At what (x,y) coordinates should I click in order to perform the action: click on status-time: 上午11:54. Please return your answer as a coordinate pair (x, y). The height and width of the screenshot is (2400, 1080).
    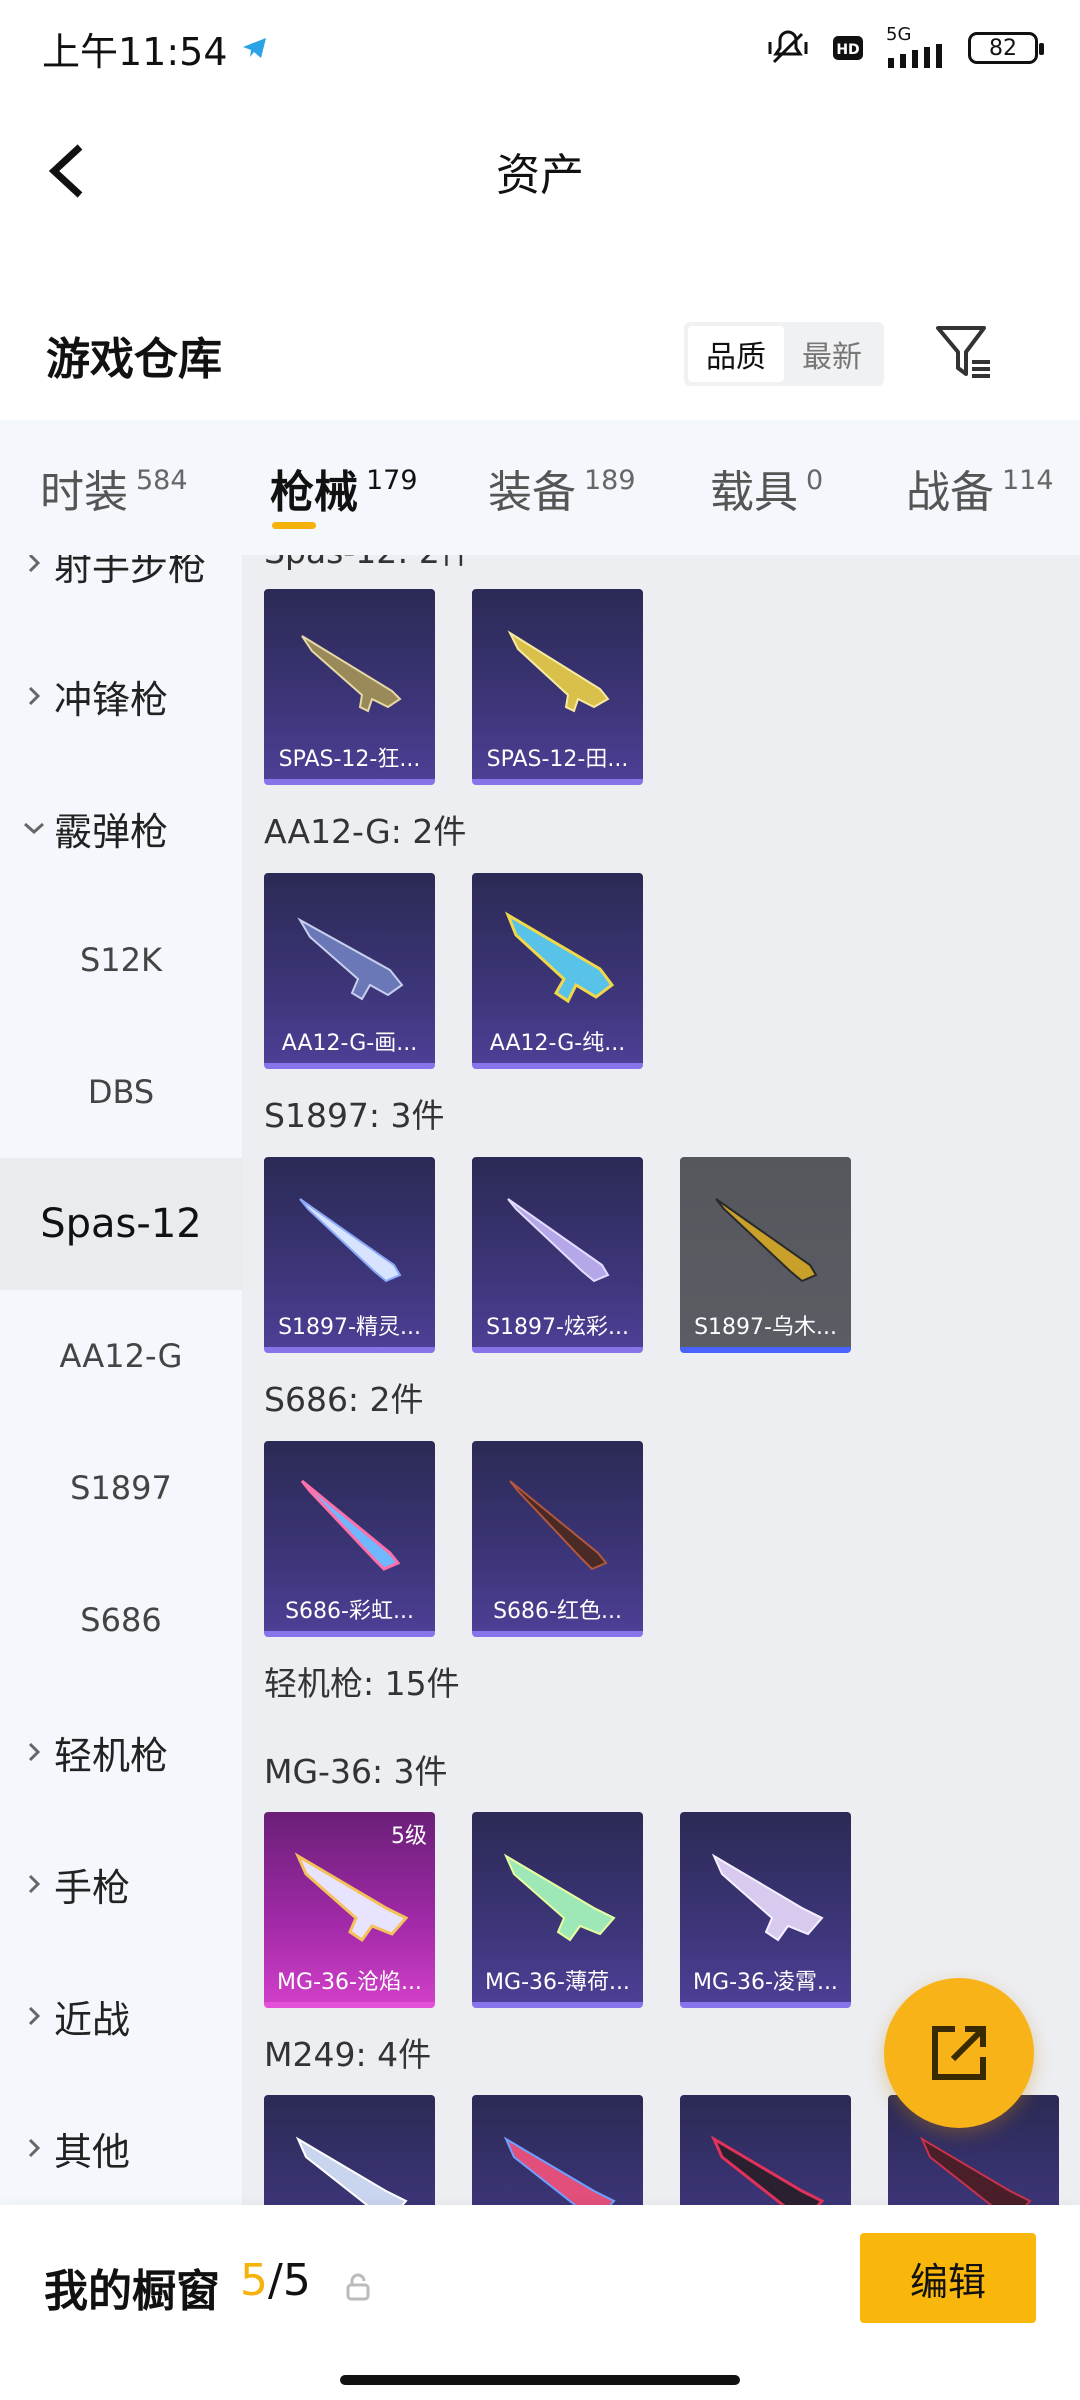
    Looking at the image, I should click on (155, 48).